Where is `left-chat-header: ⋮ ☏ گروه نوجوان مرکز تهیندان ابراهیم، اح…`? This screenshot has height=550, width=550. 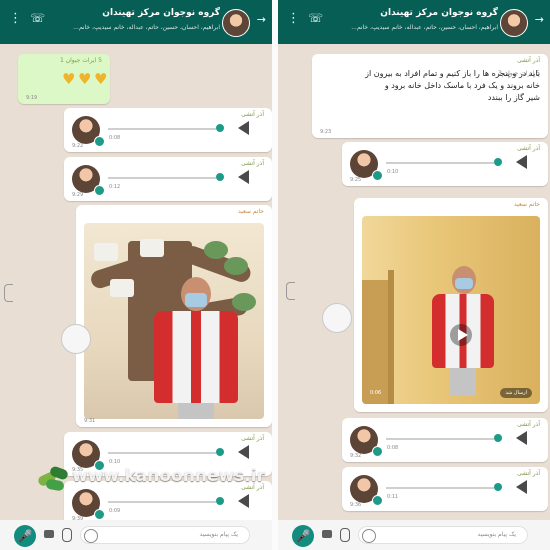 left-chat-header: ⋮ ☏ گروه نوجوان مرکز تهیندان ابراهیم، اح… is located at coordinates (136, 22).